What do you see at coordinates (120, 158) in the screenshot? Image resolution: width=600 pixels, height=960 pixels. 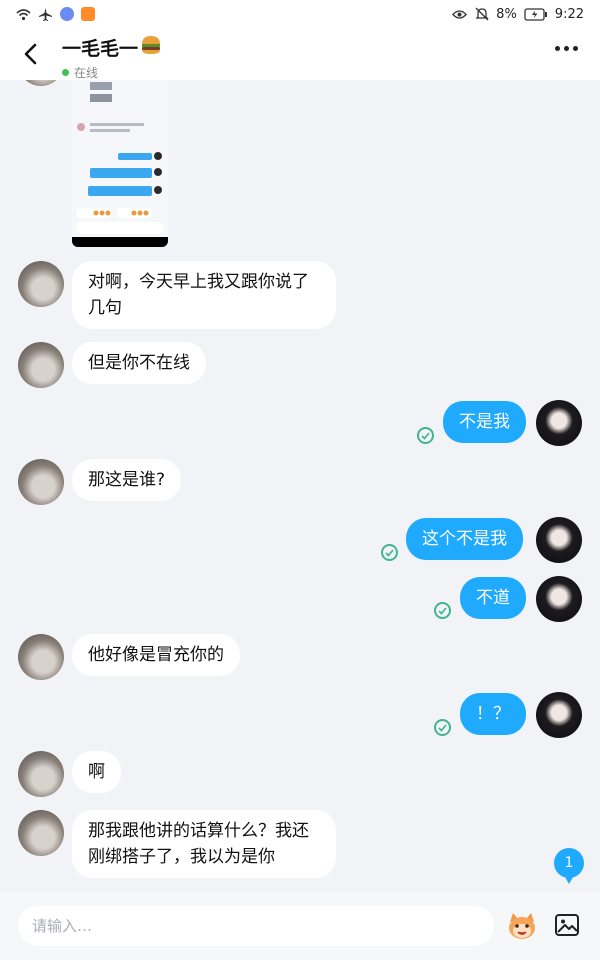 I see `screenshot-thumbnail` at bounding box center [120, 158].